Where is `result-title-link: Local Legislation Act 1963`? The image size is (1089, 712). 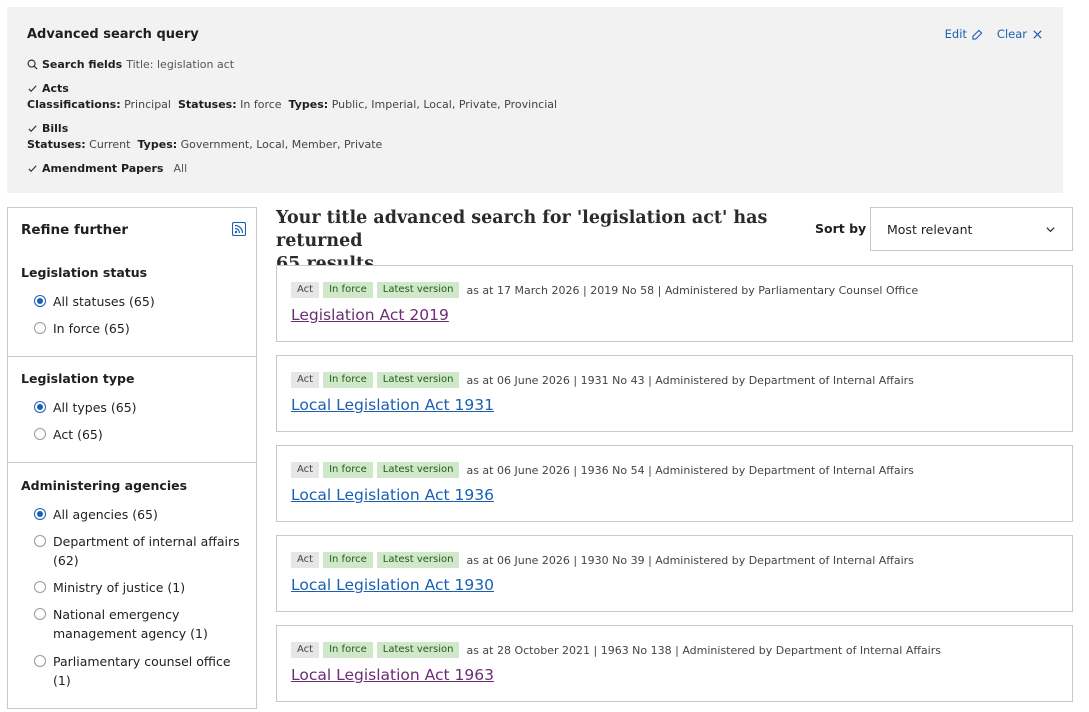
result-title-link: Local Legislation Act 1963 is located at coordinates (392, 675).